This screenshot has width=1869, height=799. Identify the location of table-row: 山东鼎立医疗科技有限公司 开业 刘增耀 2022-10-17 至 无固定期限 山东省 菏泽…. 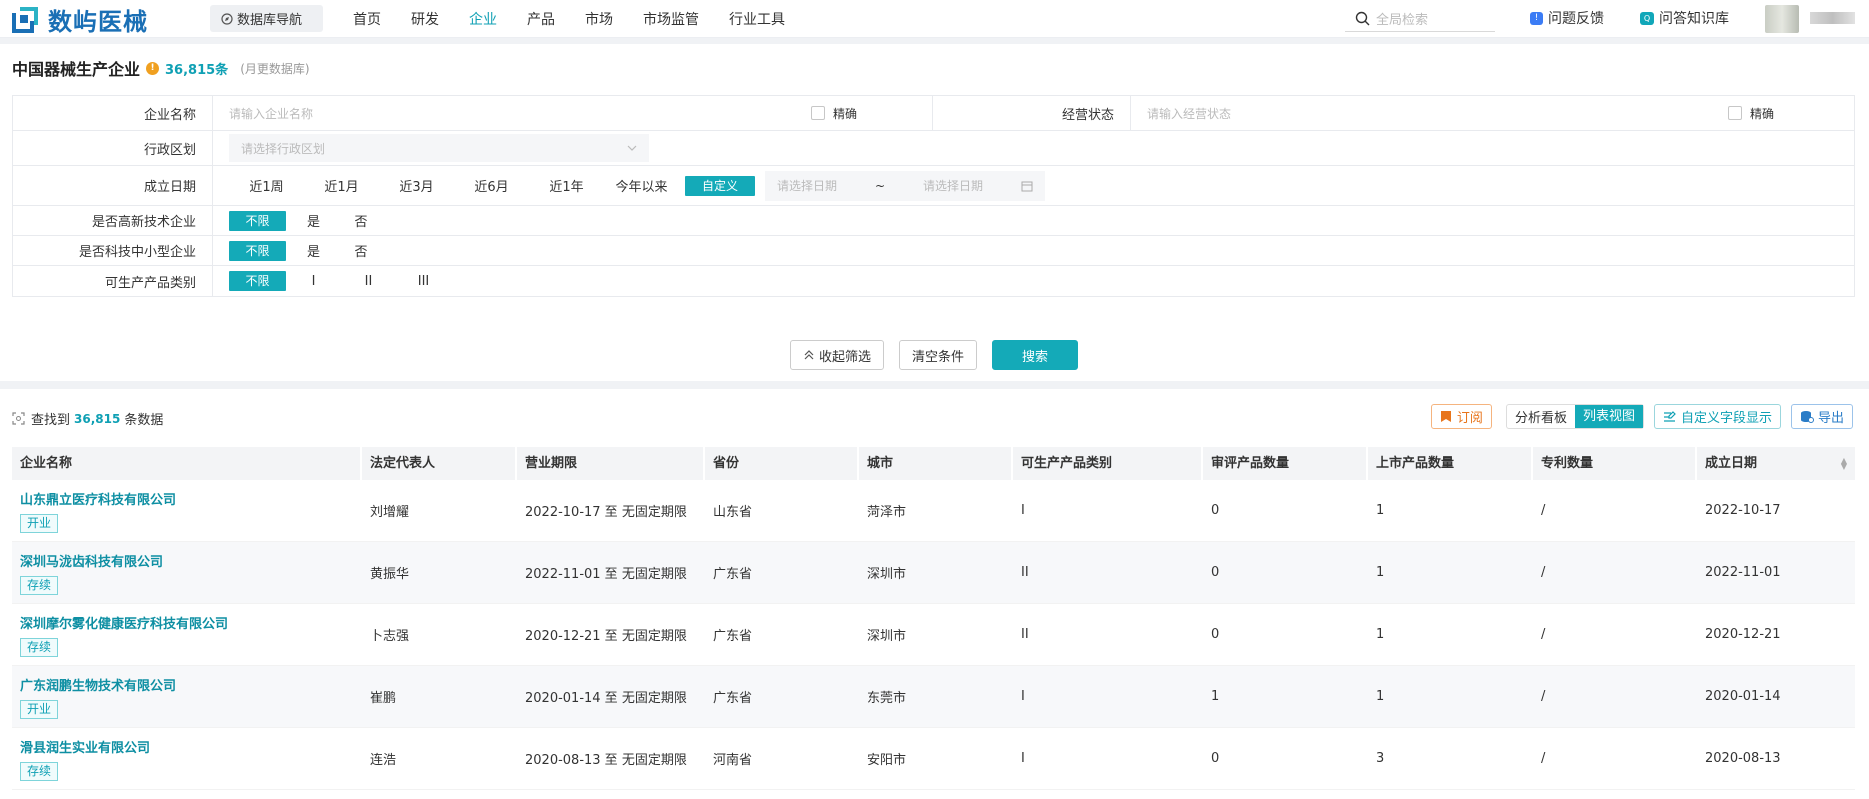
(933, 511).